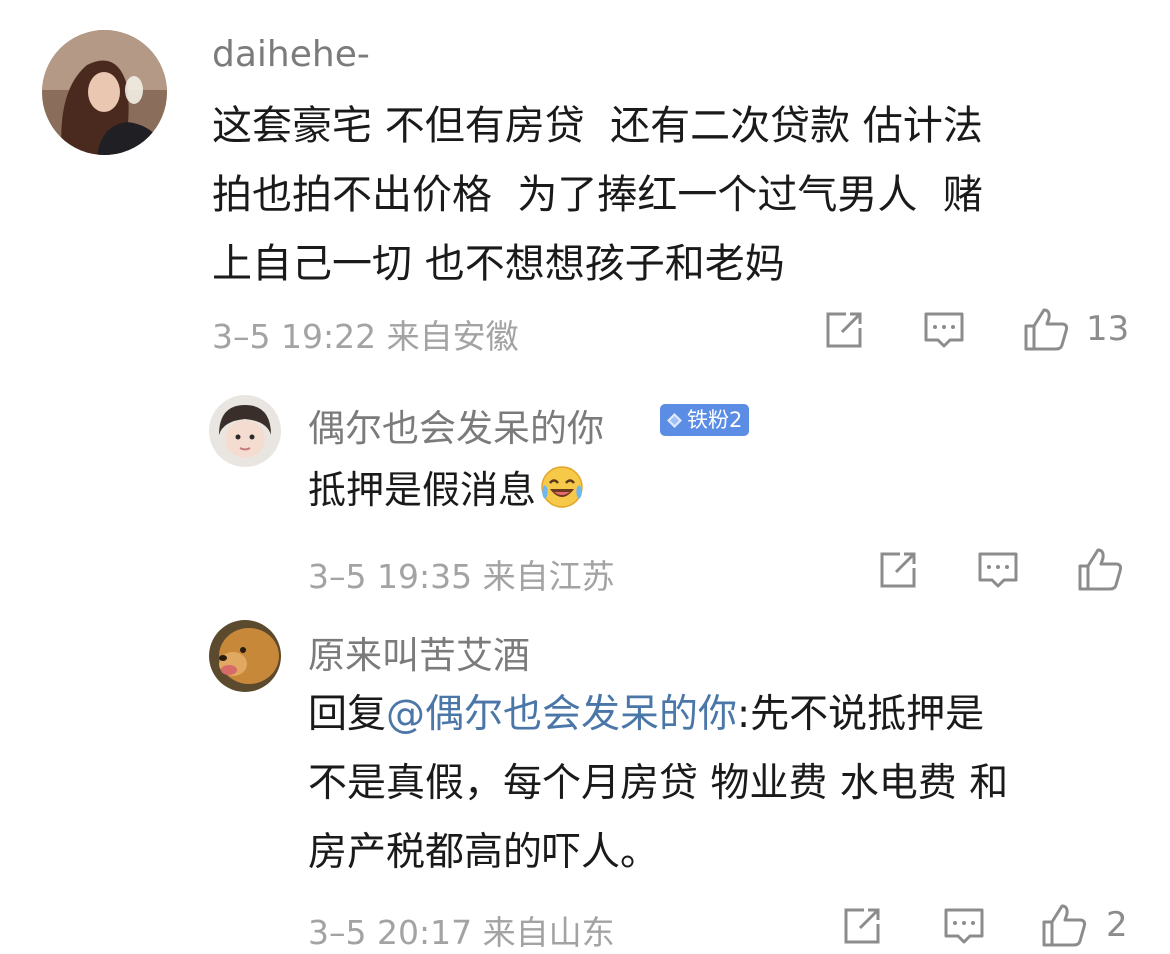  What do you see at coordinates (861, 714) in the screenshot?
I see `reply-content: :先不说抵押是` at bounding box center [861, 714].